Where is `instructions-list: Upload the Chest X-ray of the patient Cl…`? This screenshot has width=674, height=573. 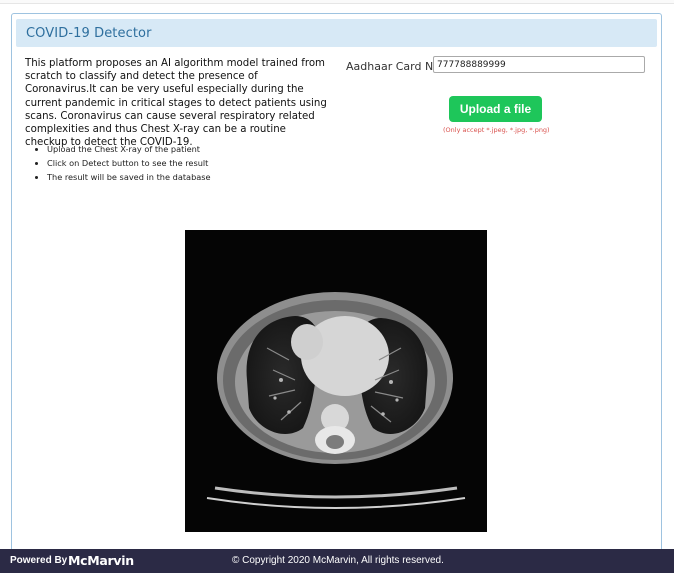
instructions-list: Upload the Chest X-ray of the patient Cl… is located at coordinates (197, 163).